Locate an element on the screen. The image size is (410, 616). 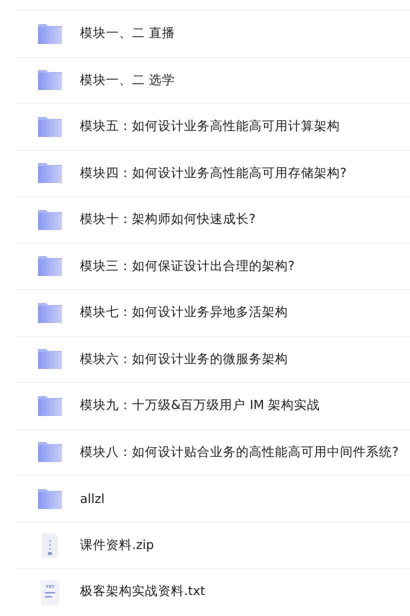
file-name: 模块一、二 直播 is located at coordinates (127, 33).